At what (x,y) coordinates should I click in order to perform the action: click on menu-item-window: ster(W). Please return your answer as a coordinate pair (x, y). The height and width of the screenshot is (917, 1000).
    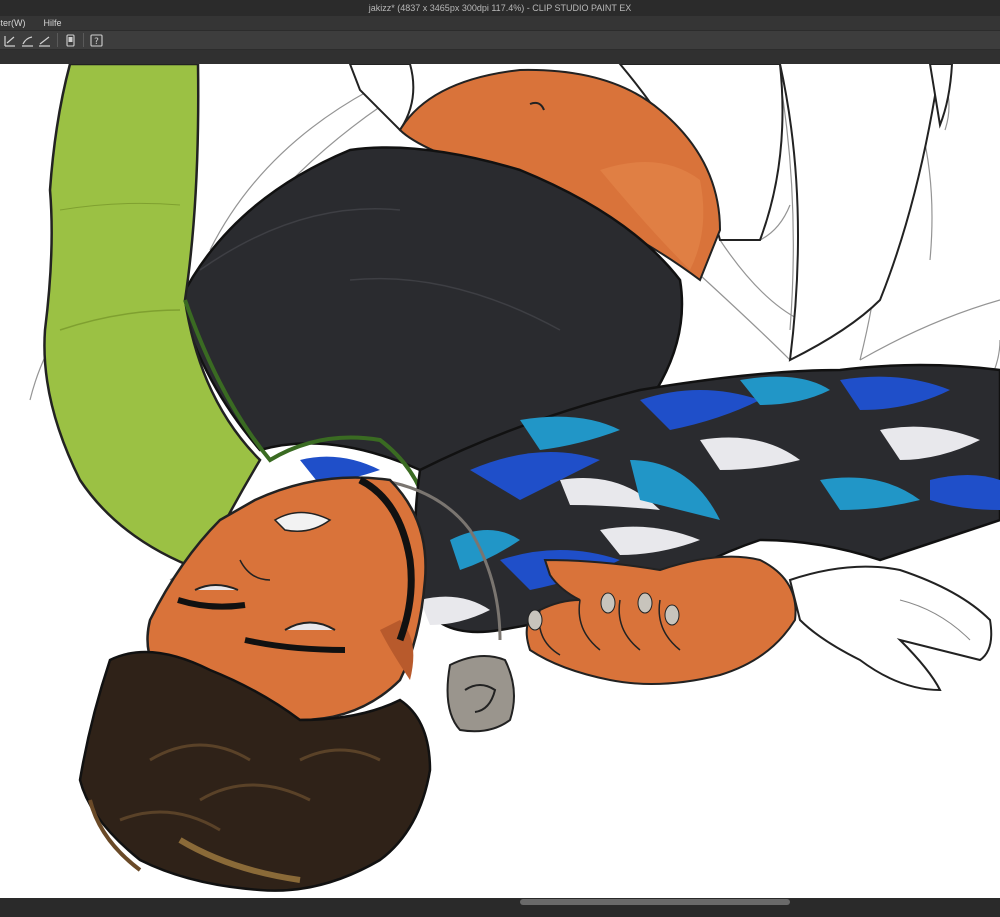
    Looking at the image, I should click on (16, 23).